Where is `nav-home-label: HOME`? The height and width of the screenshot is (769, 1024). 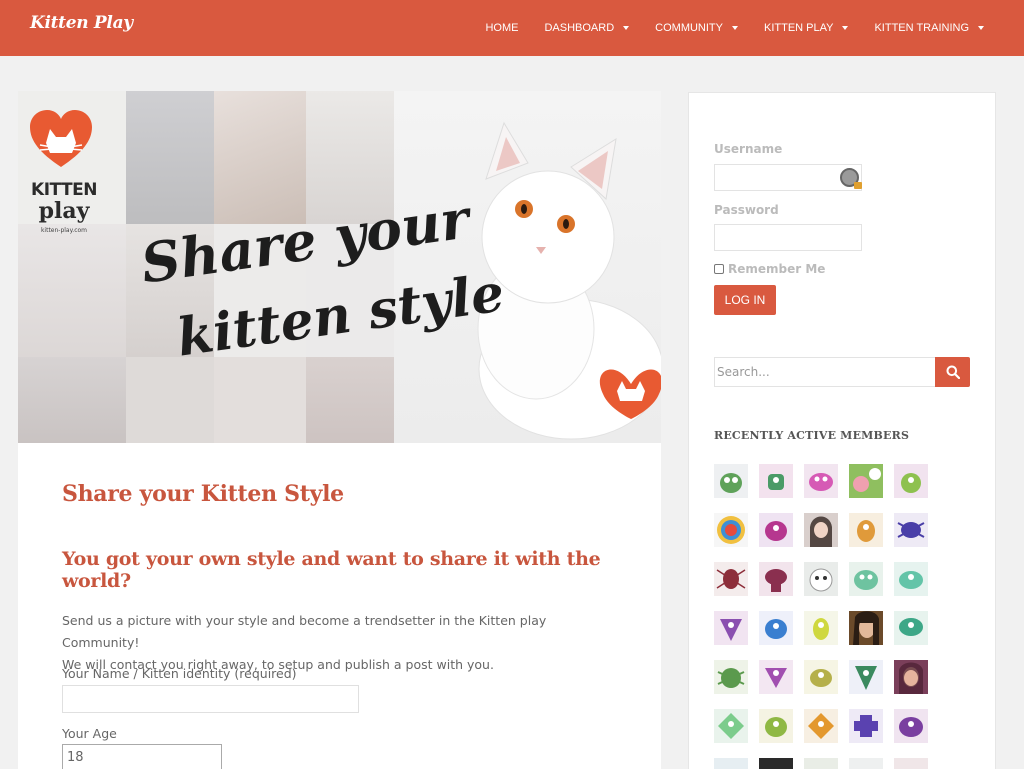 nav-home-label: HOME is located at coordinates (502, 28).